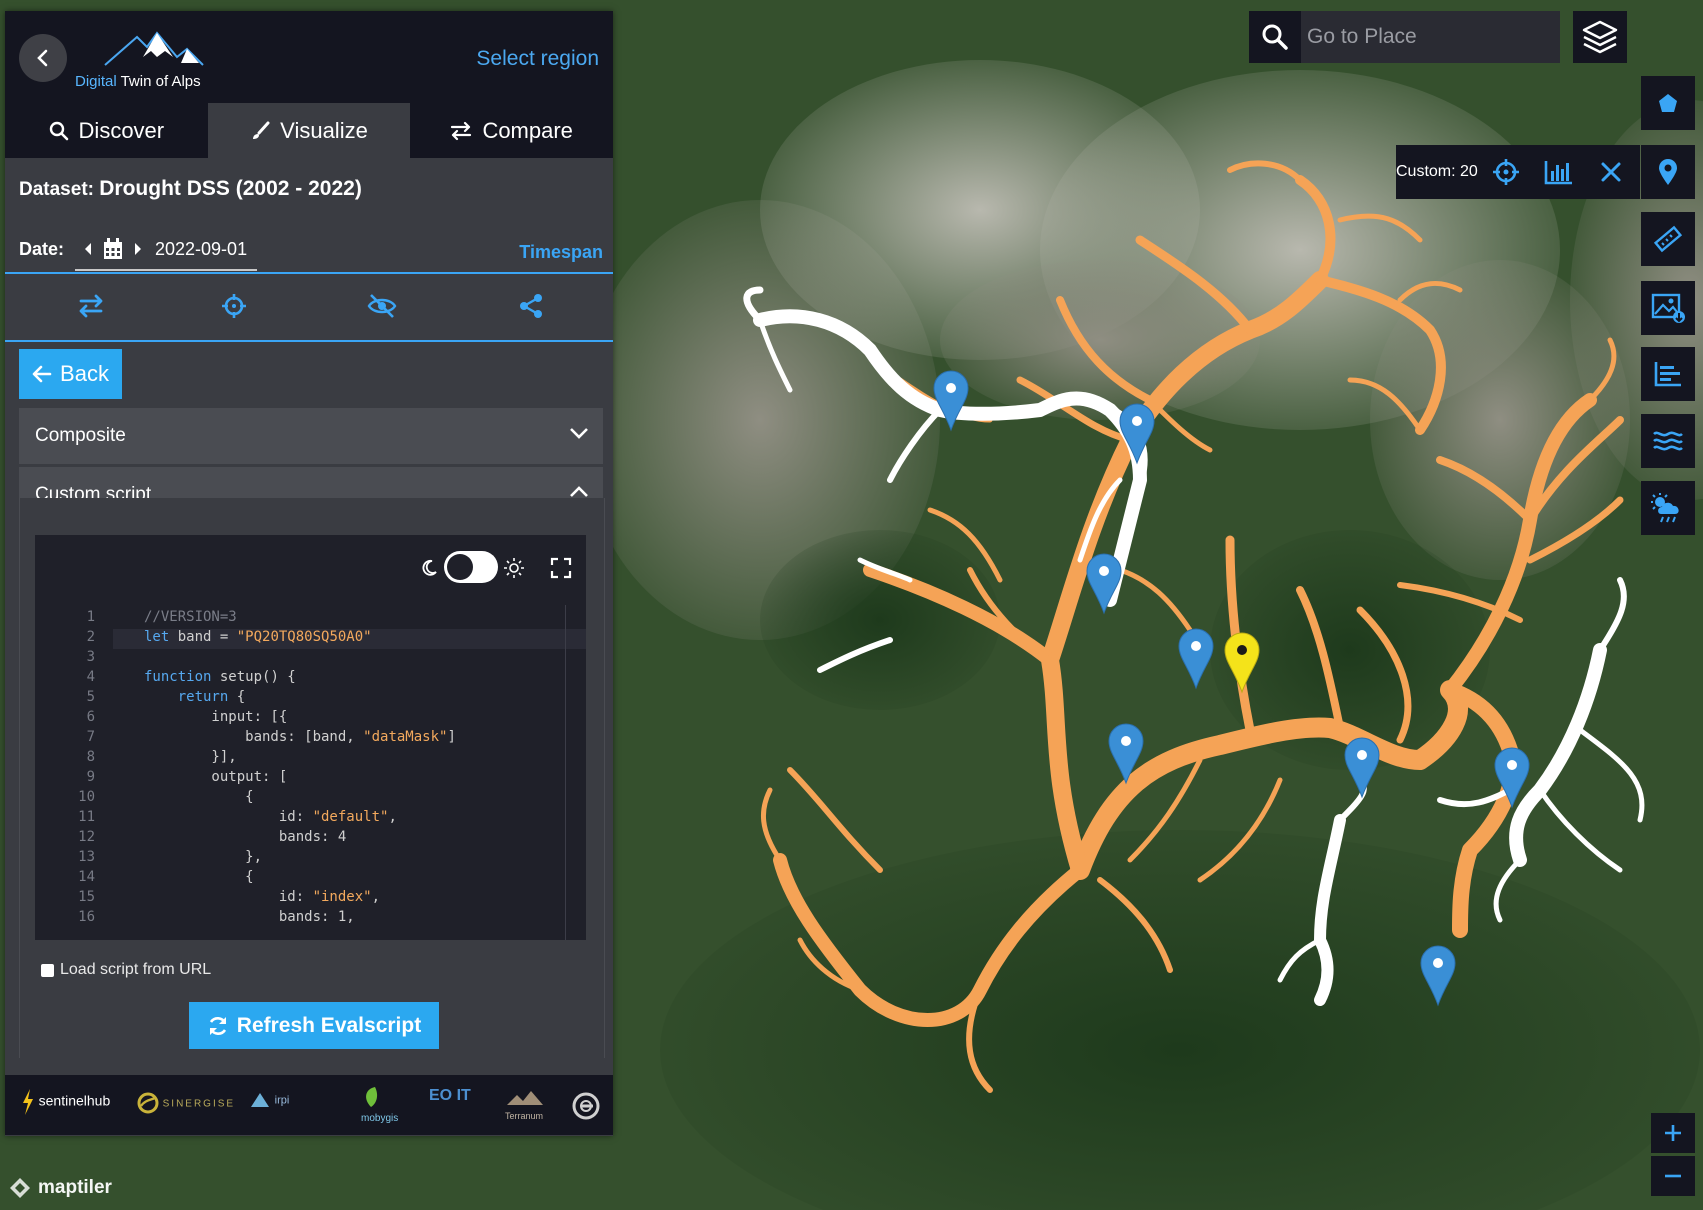  What do you see at coordinates (1668, 103) in the screenshot?
I see `draw-polygon-button` at bounding box center [1668, 103].